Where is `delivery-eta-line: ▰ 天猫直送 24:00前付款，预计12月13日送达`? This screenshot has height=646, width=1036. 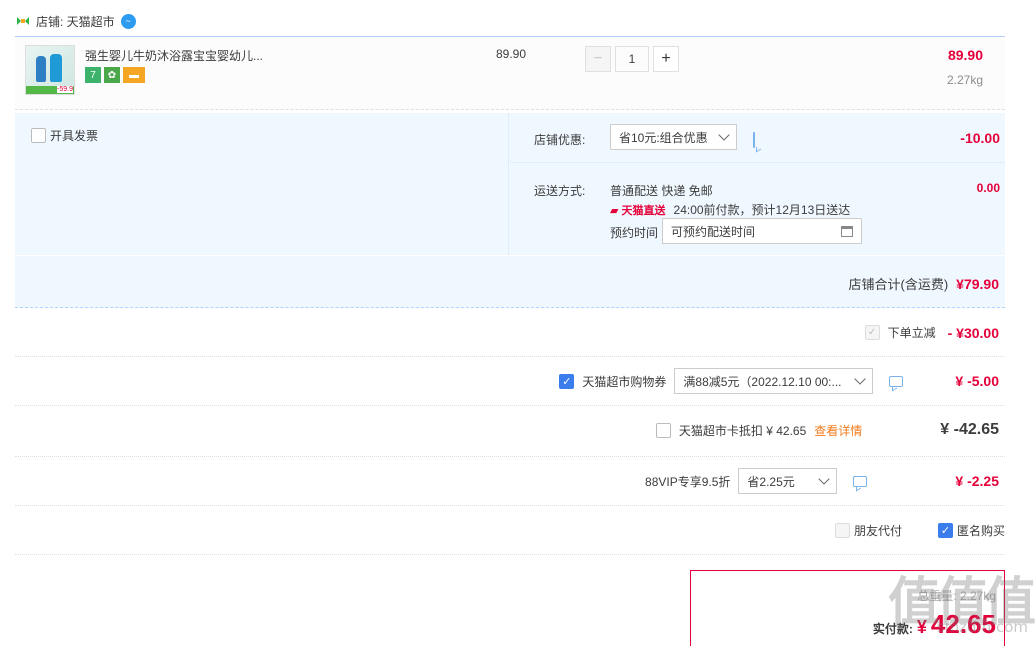 delivery-eta-line: ▰ 天猫直送 24:00前付款，预计12月13日送达 is located at coordinates (730, 209).